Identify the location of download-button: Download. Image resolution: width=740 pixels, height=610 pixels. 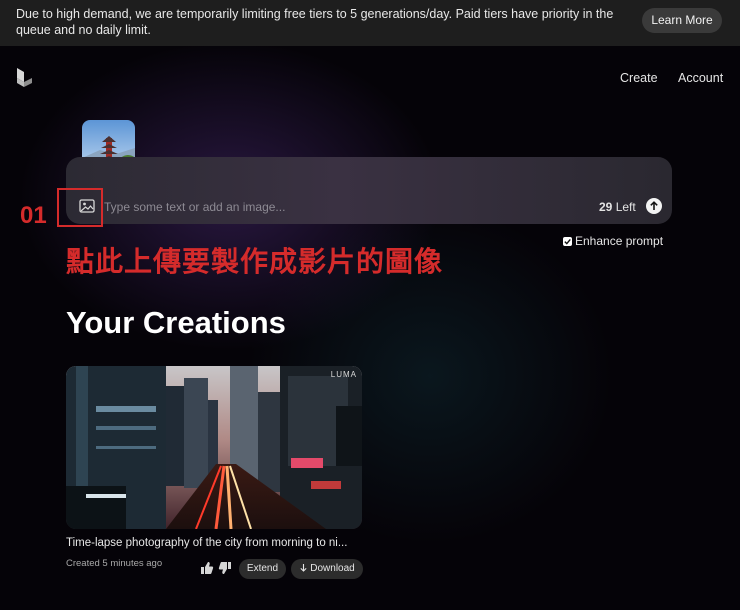
(327, 569).